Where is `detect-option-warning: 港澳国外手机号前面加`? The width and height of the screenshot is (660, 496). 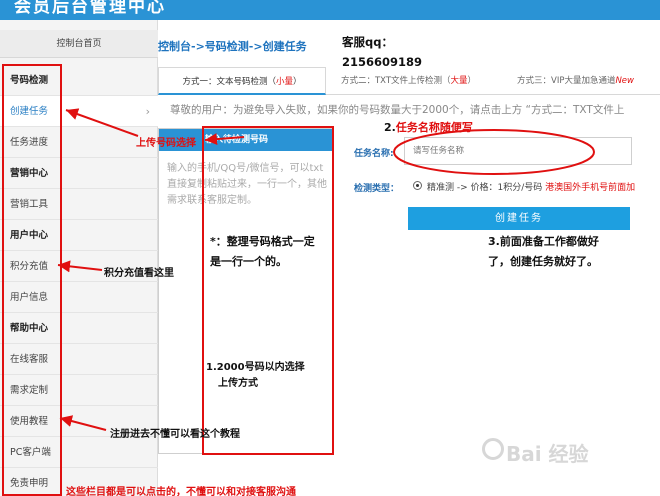 detect-option-warning: 港澳国外手机号前面加 is located at coordinates (590, 188).